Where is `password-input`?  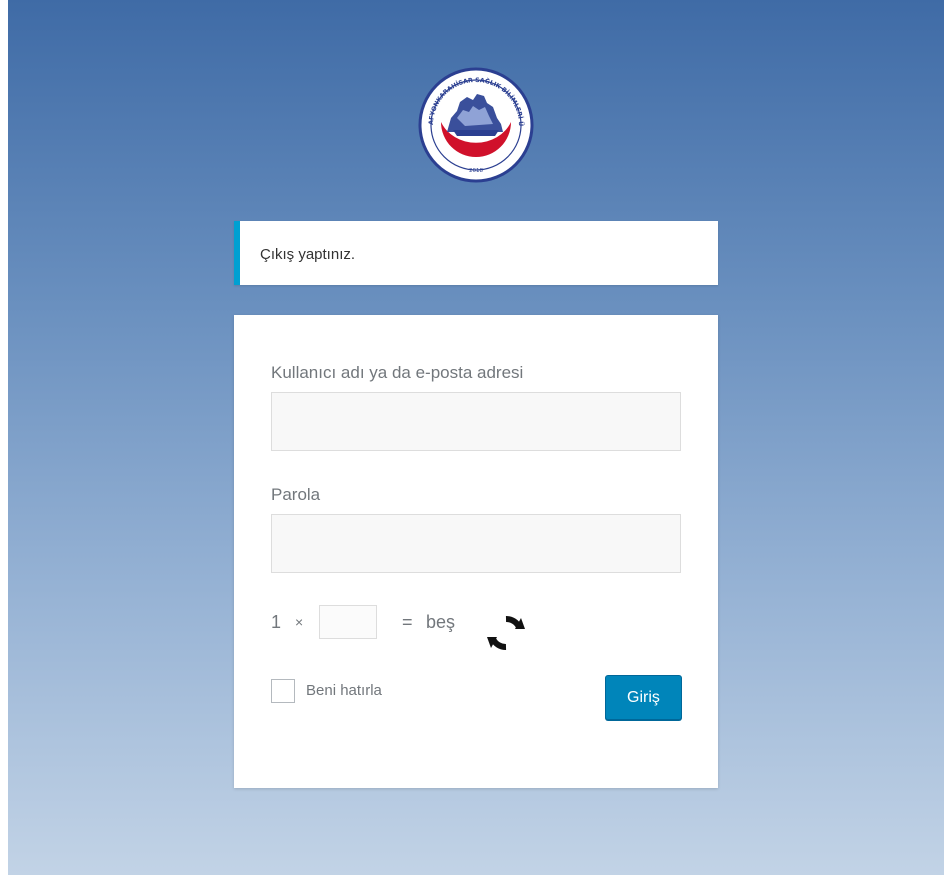 password-input is located at coordinates (476, 543).